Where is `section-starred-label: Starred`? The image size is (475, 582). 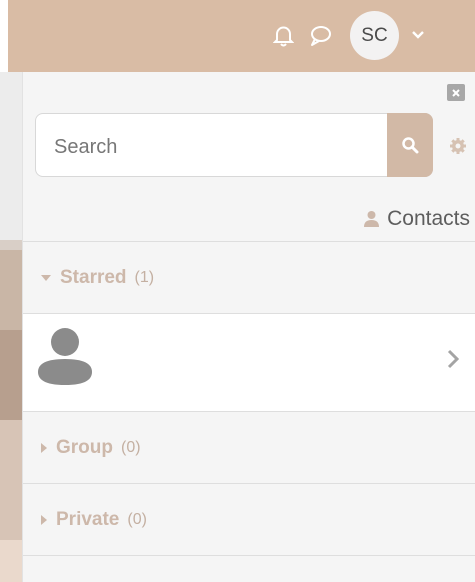
section-starred-label: Starred is located at coordinates (93, 277).